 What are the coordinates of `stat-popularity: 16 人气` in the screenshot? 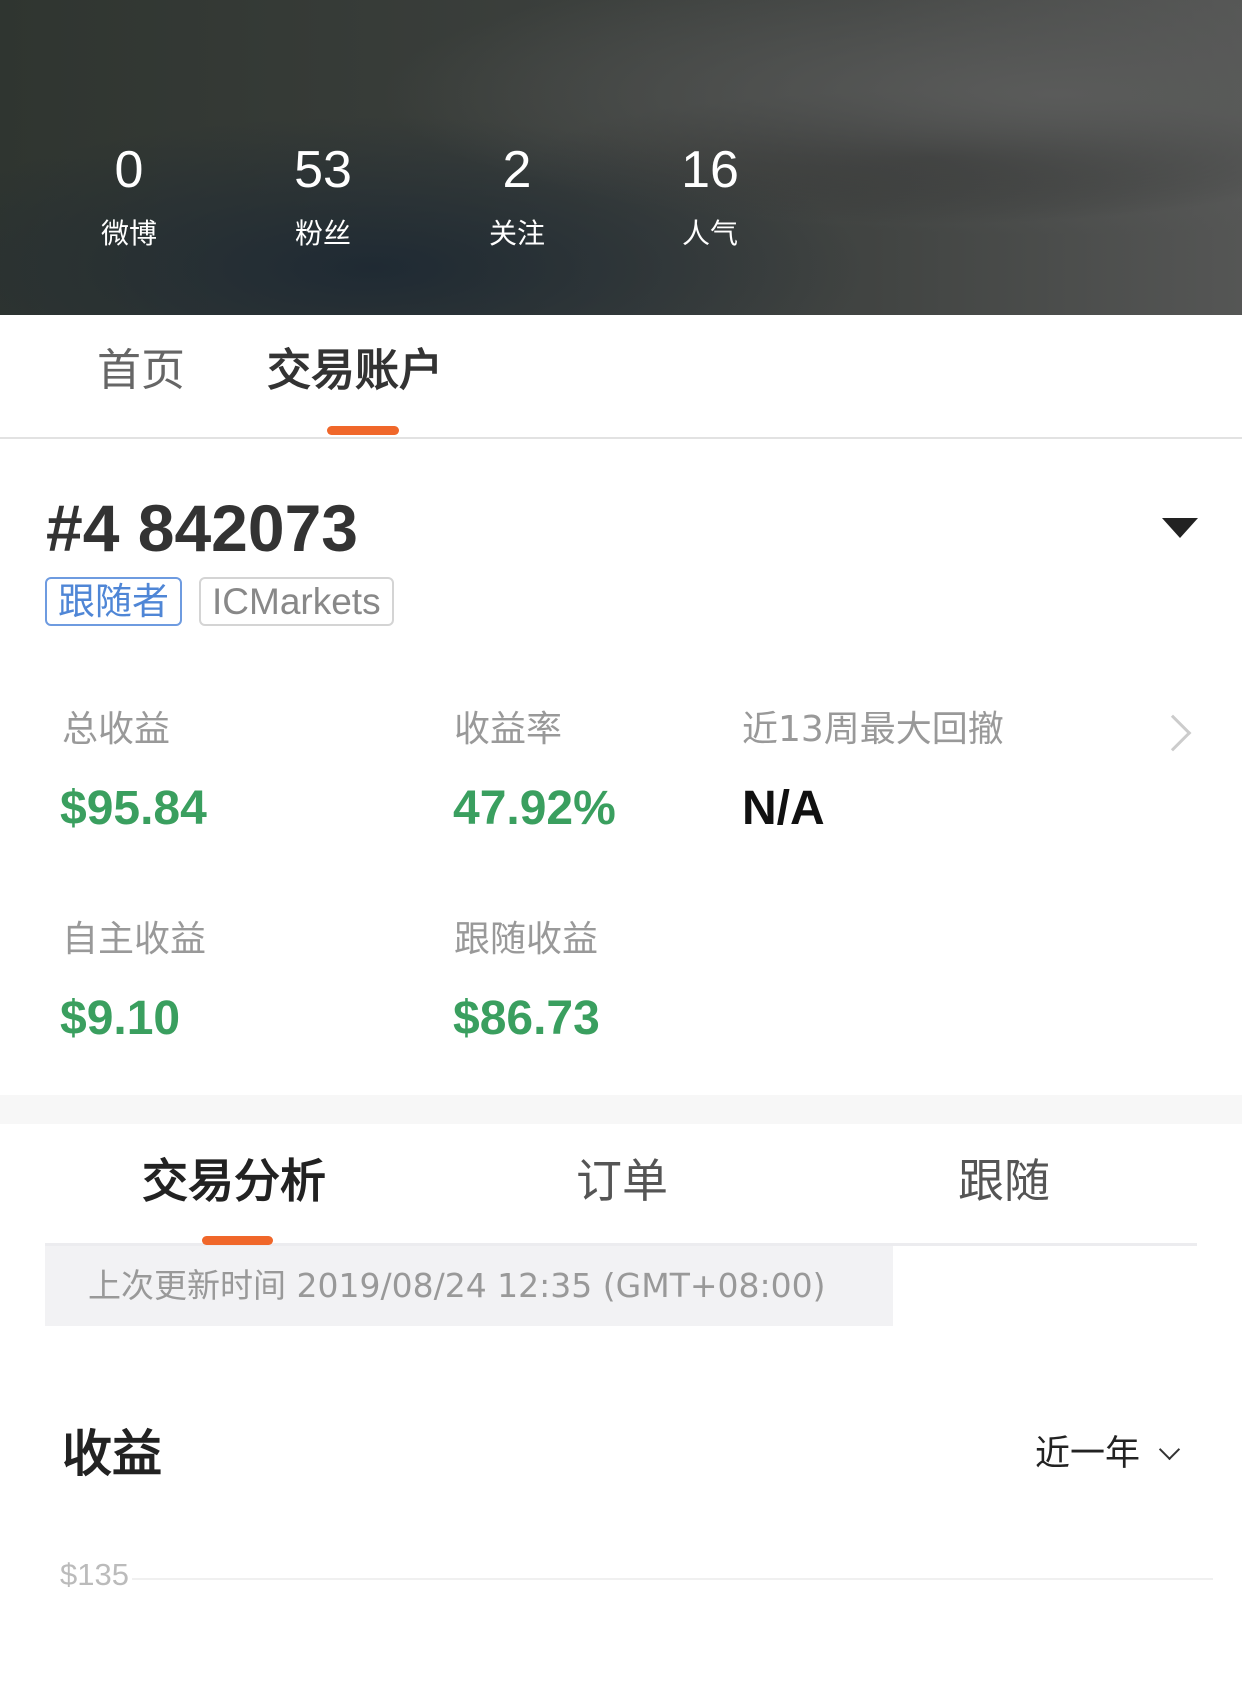 It's located at (710, 196).